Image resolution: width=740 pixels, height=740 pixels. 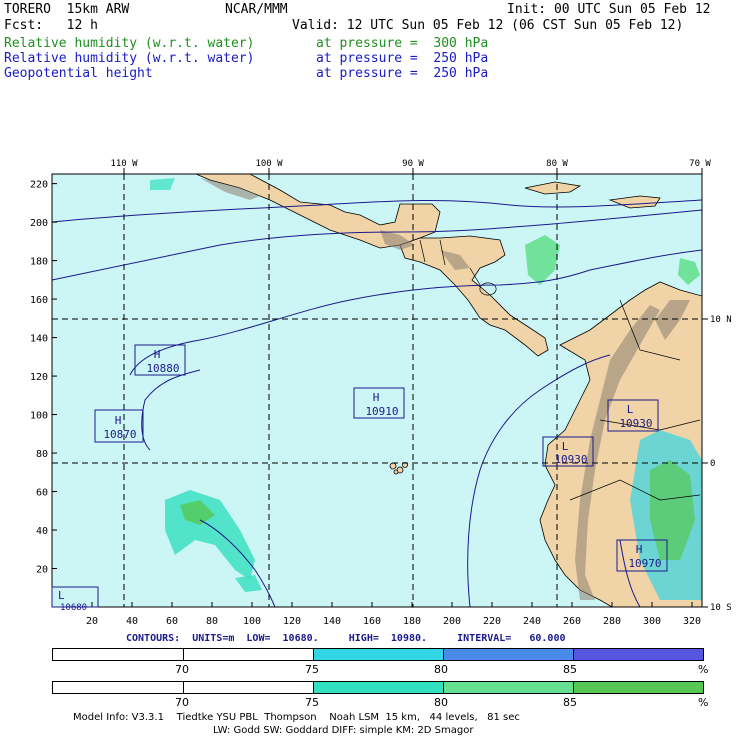 What do you see at coordinates (644, 563) in the screenshot?
I see `svg-text: 10970` at bounding box center [644, 563].